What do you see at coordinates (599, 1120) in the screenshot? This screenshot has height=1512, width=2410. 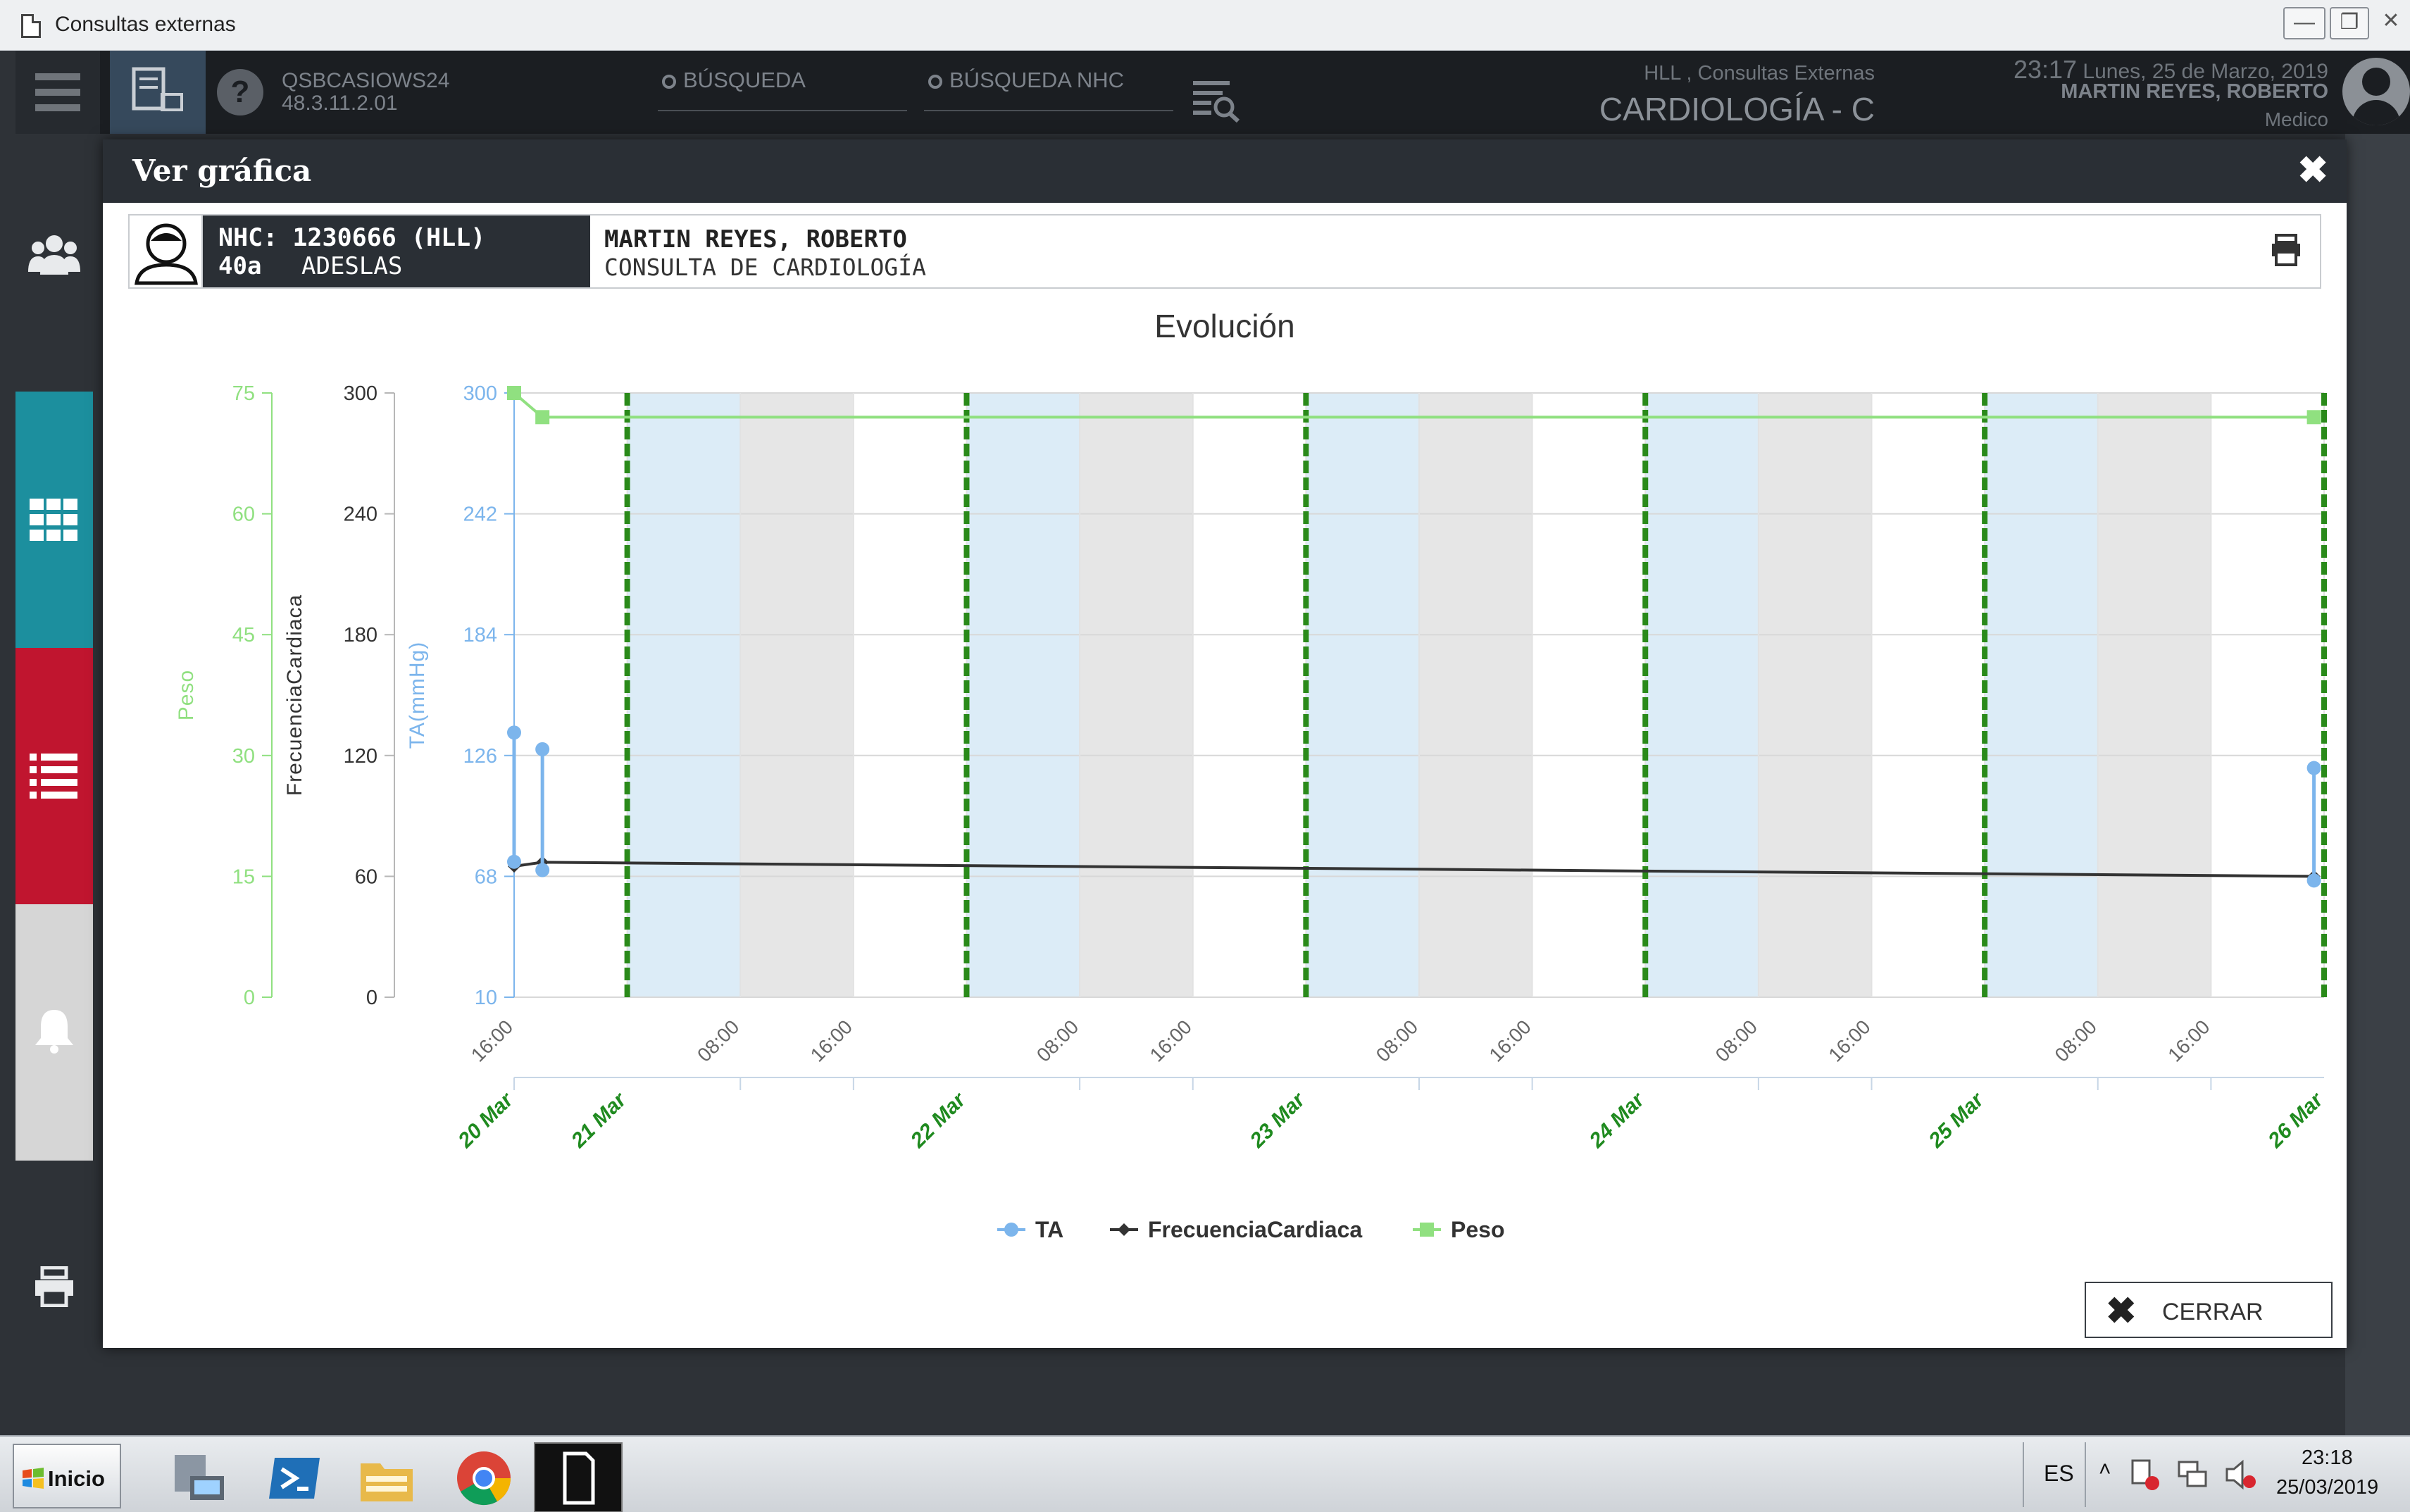 I see `x-date-label: 21 Mar` at bounding box center [599, 1120].